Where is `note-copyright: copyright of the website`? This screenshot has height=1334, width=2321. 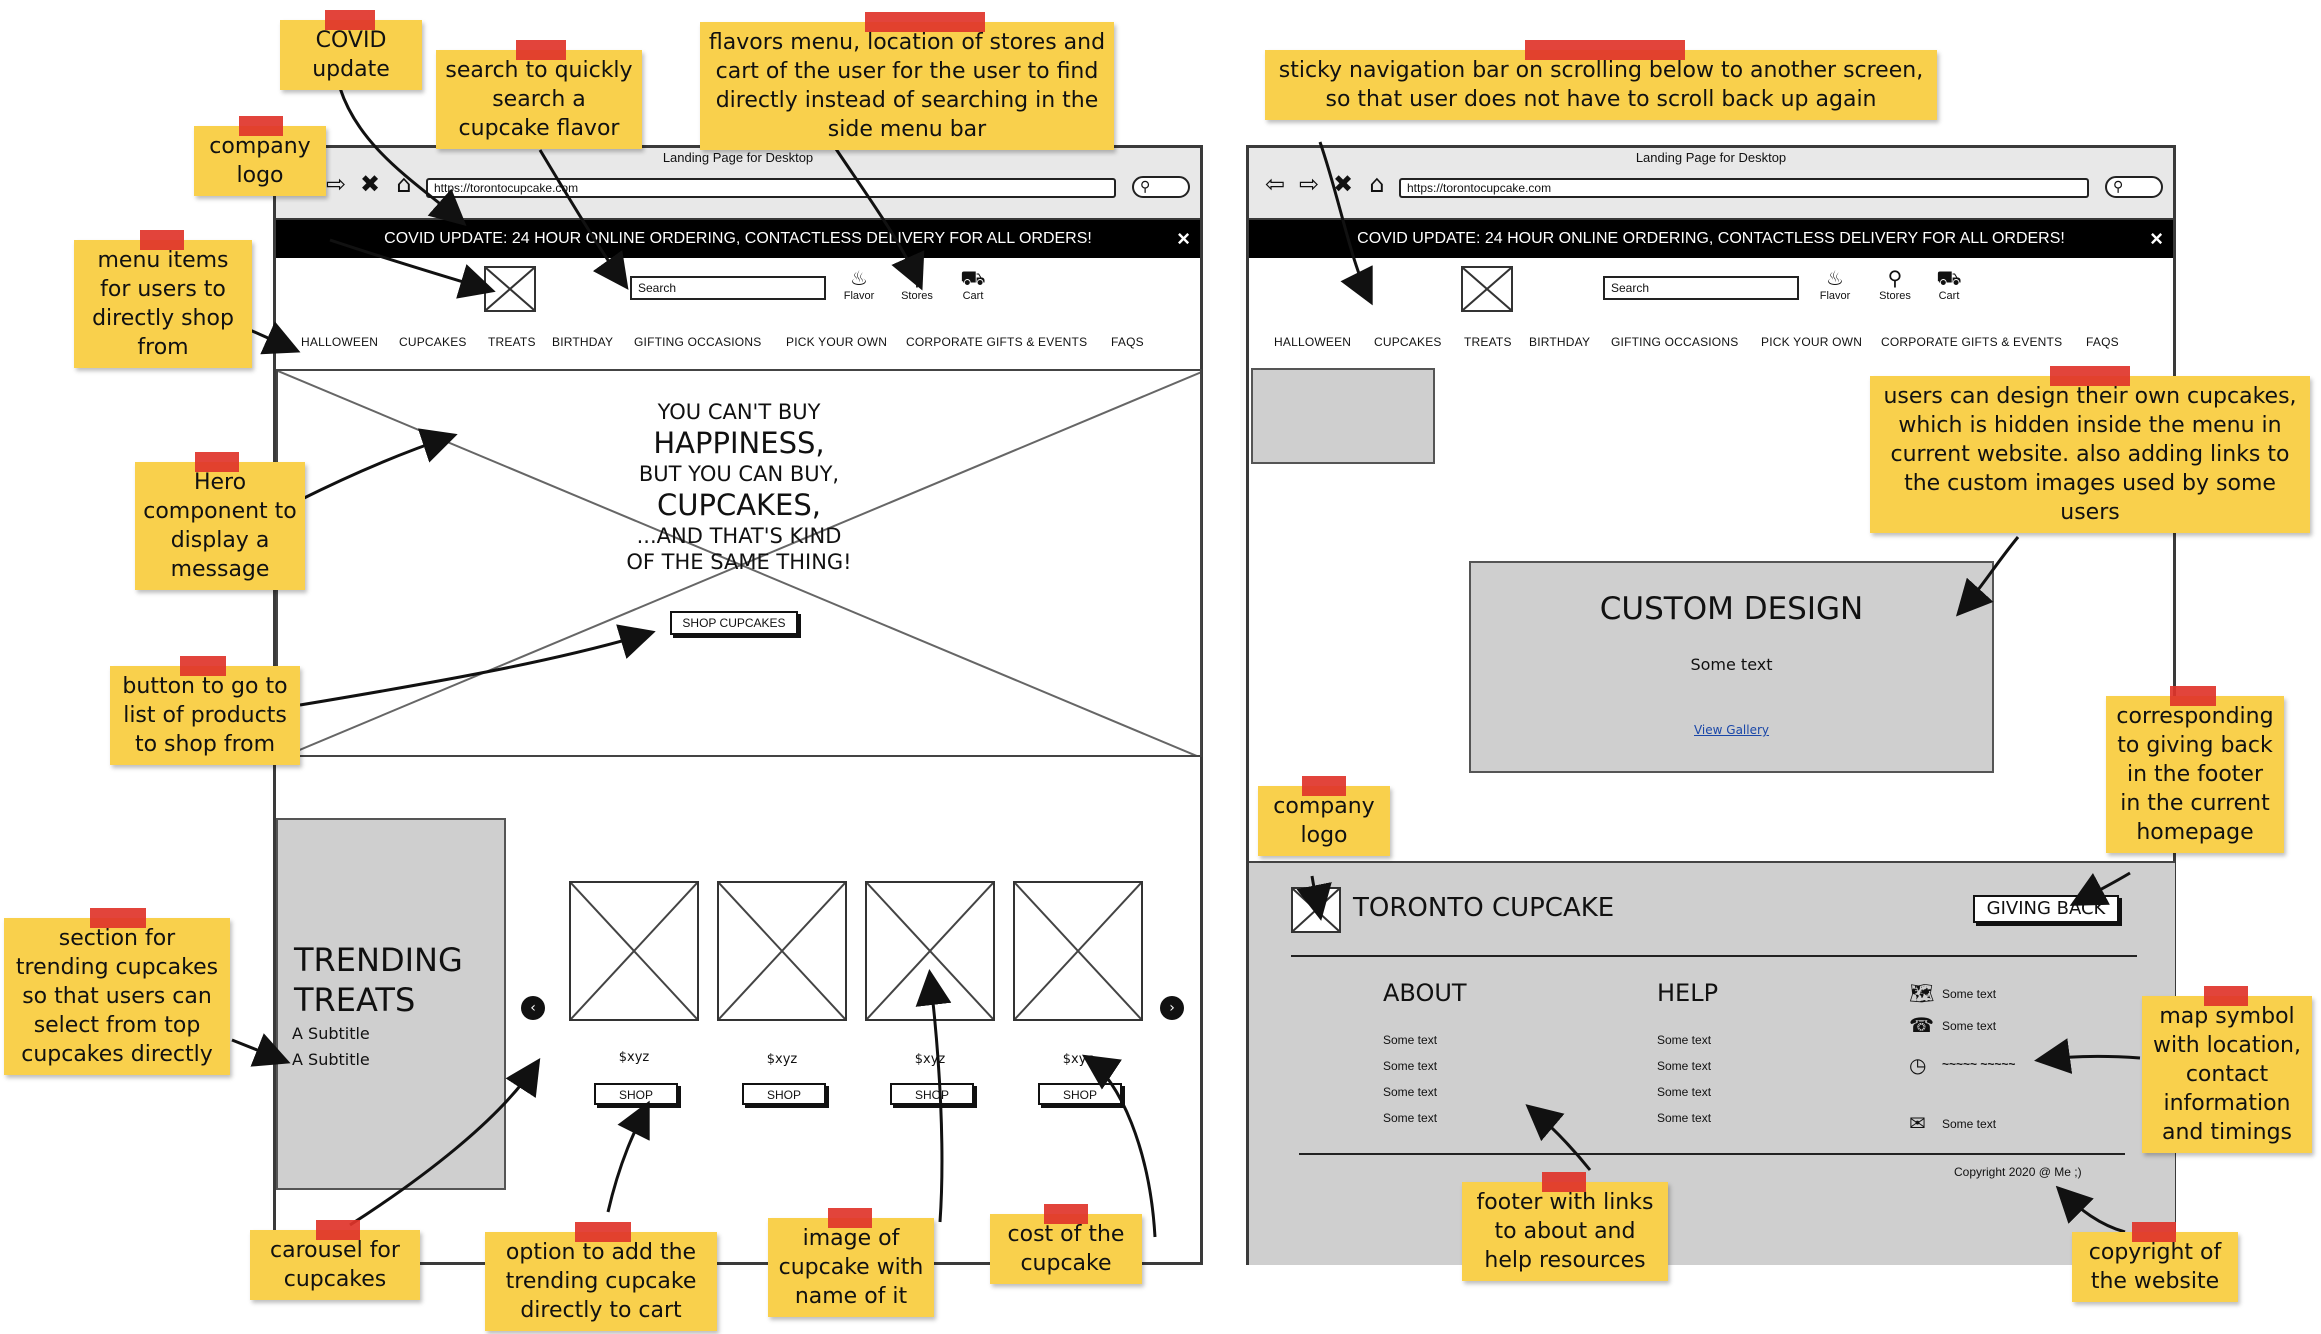 note-copyright: copyright of the website is located at coordinates (2155, 1262).